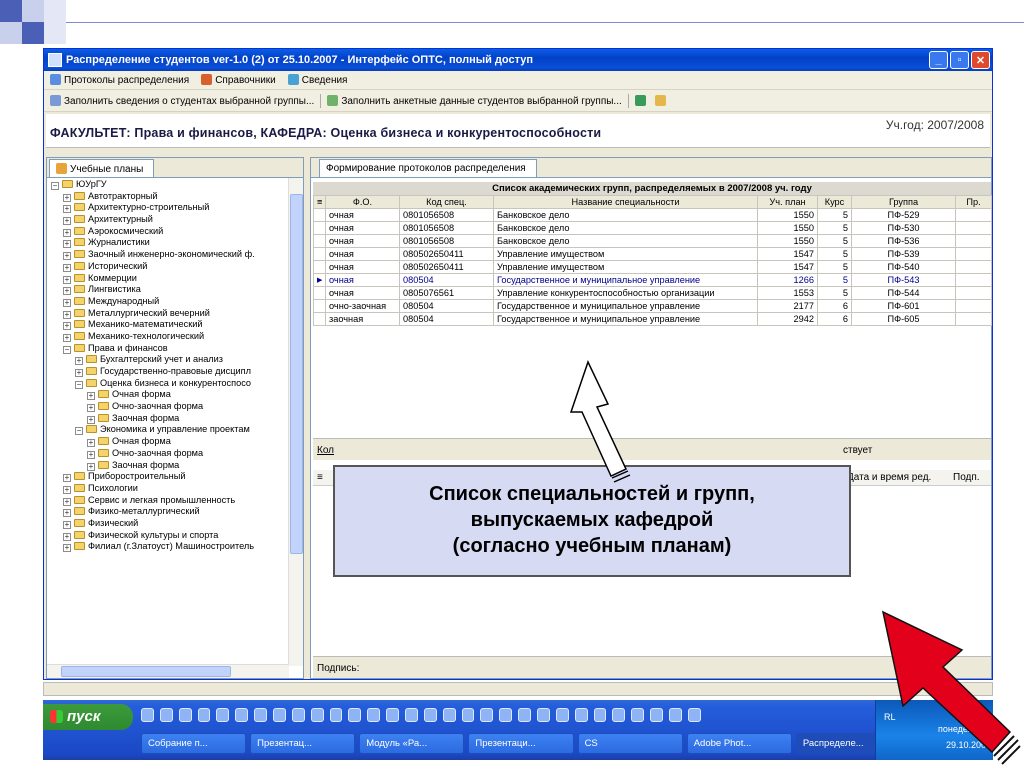  Describe the element at coordinates (951, 687) in the screenshot. I see `red-corner-arrow-icon` at that location.